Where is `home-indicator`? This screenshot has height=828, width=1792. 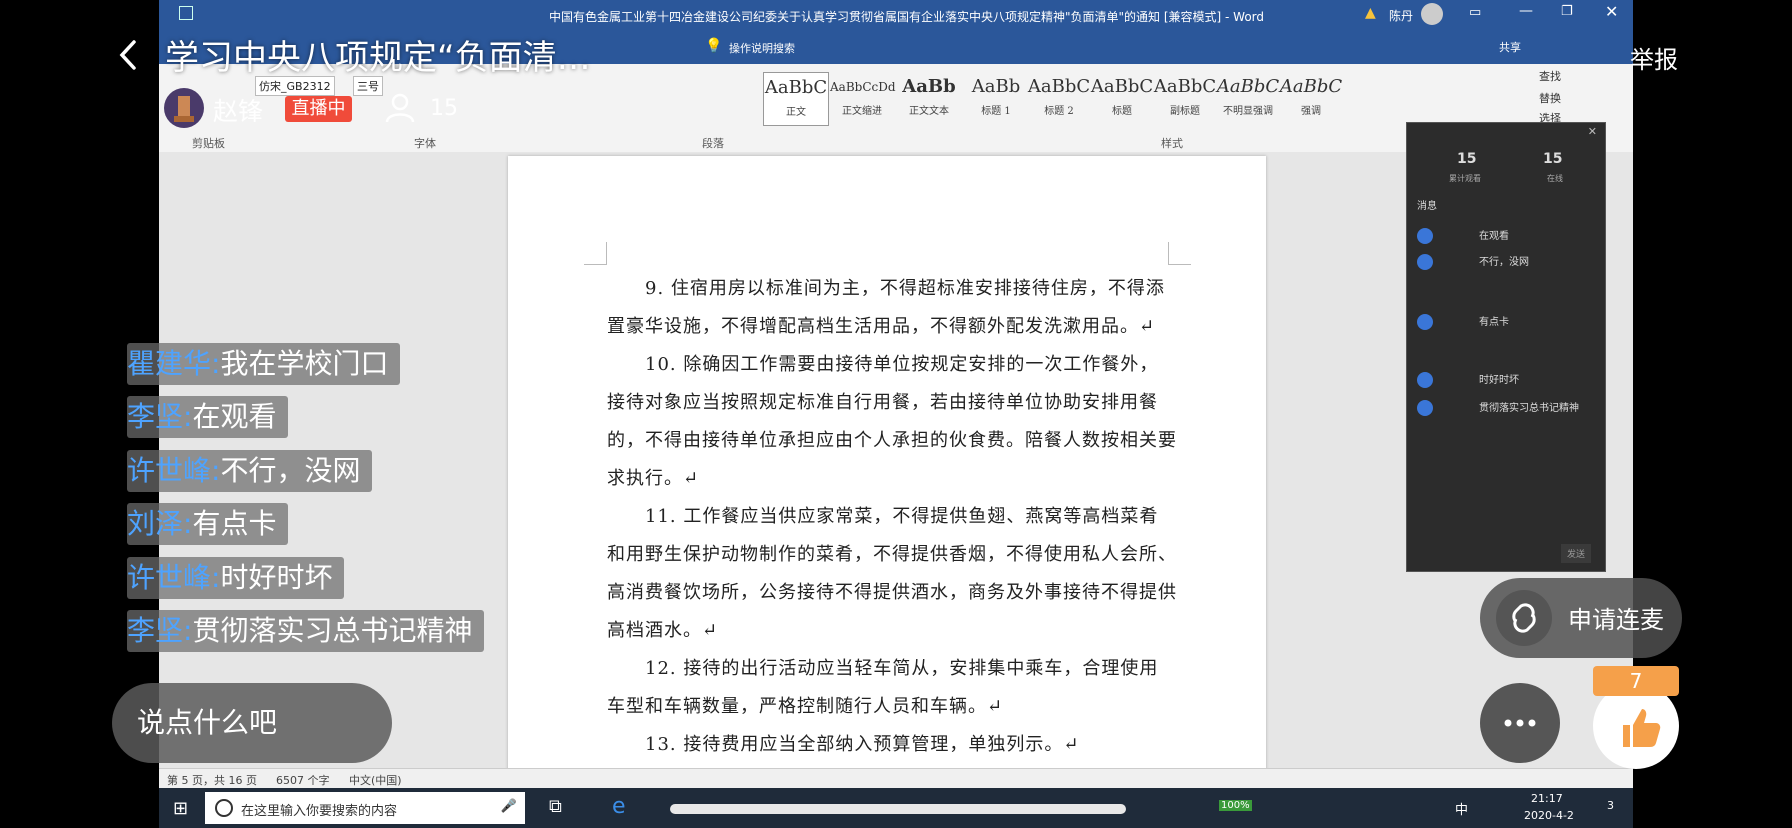 home-indicator is located at coordinates (898, 809).